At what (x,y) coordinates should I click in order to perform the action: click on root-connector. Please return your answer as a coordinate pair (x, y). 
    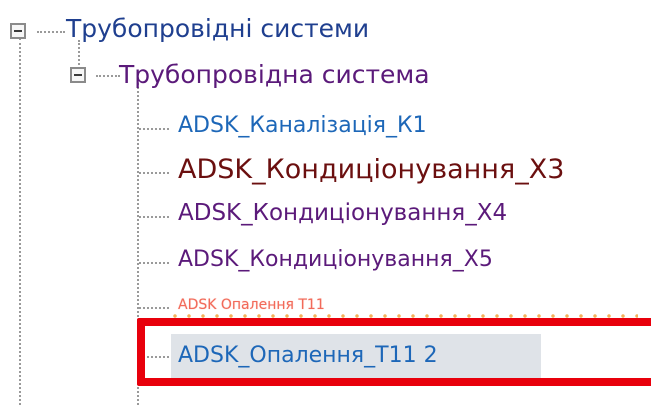
    Looking at the image, I should click on (51, 32).